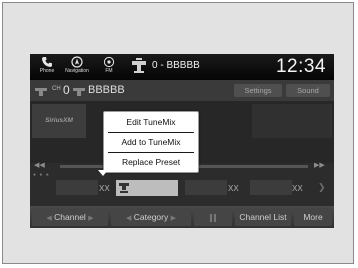 The height and width of the screenshot is (268, 358). What do you see at coordinates (109, 62) in the screenshot?
I see `radio-icon` at bounding box center [109, 62].